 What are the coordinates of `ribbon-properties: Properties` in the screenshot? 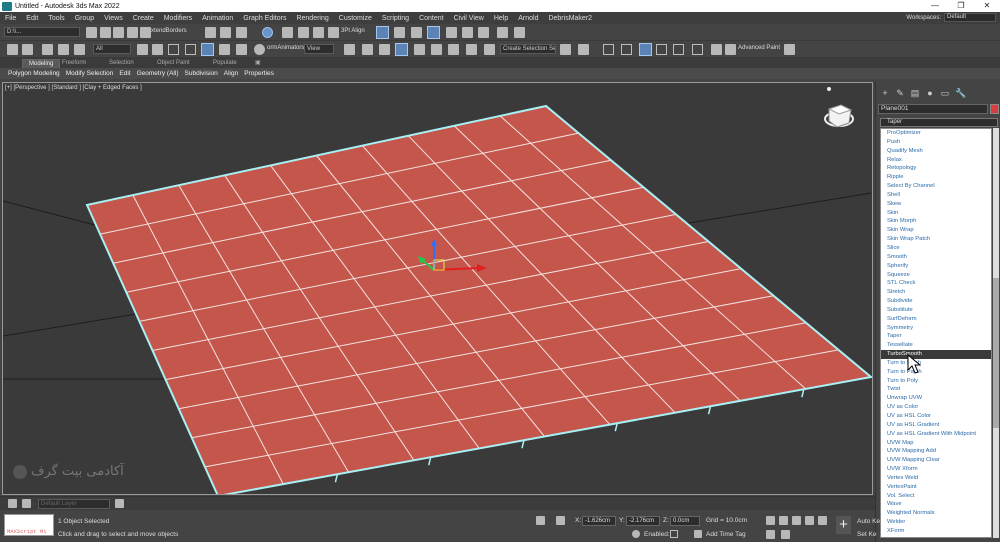 It's located at (259, 73).